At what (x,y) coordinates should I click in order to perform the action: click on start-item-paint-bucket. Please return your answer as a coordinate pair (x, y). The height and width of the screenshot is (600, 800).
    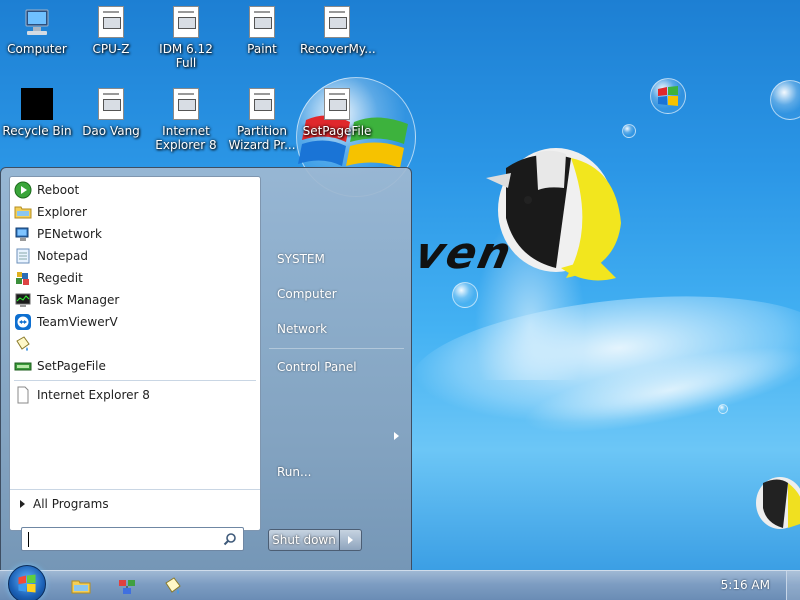
    Looking at the image, I should click on (135, 344).